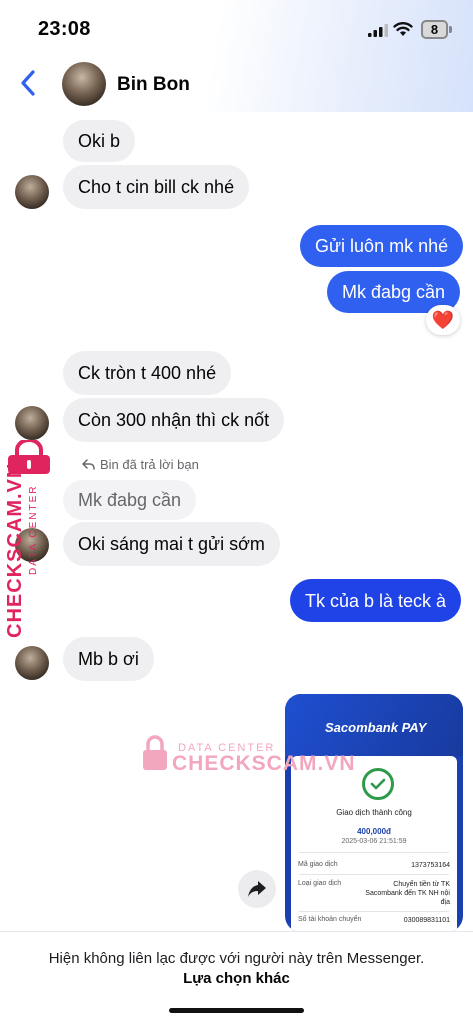 This screenshot has height=1024, width=473. What do you see at coordinates (378, 784) in the screenshot?
I see `success-check-icon` at bounding box center [378, 784].